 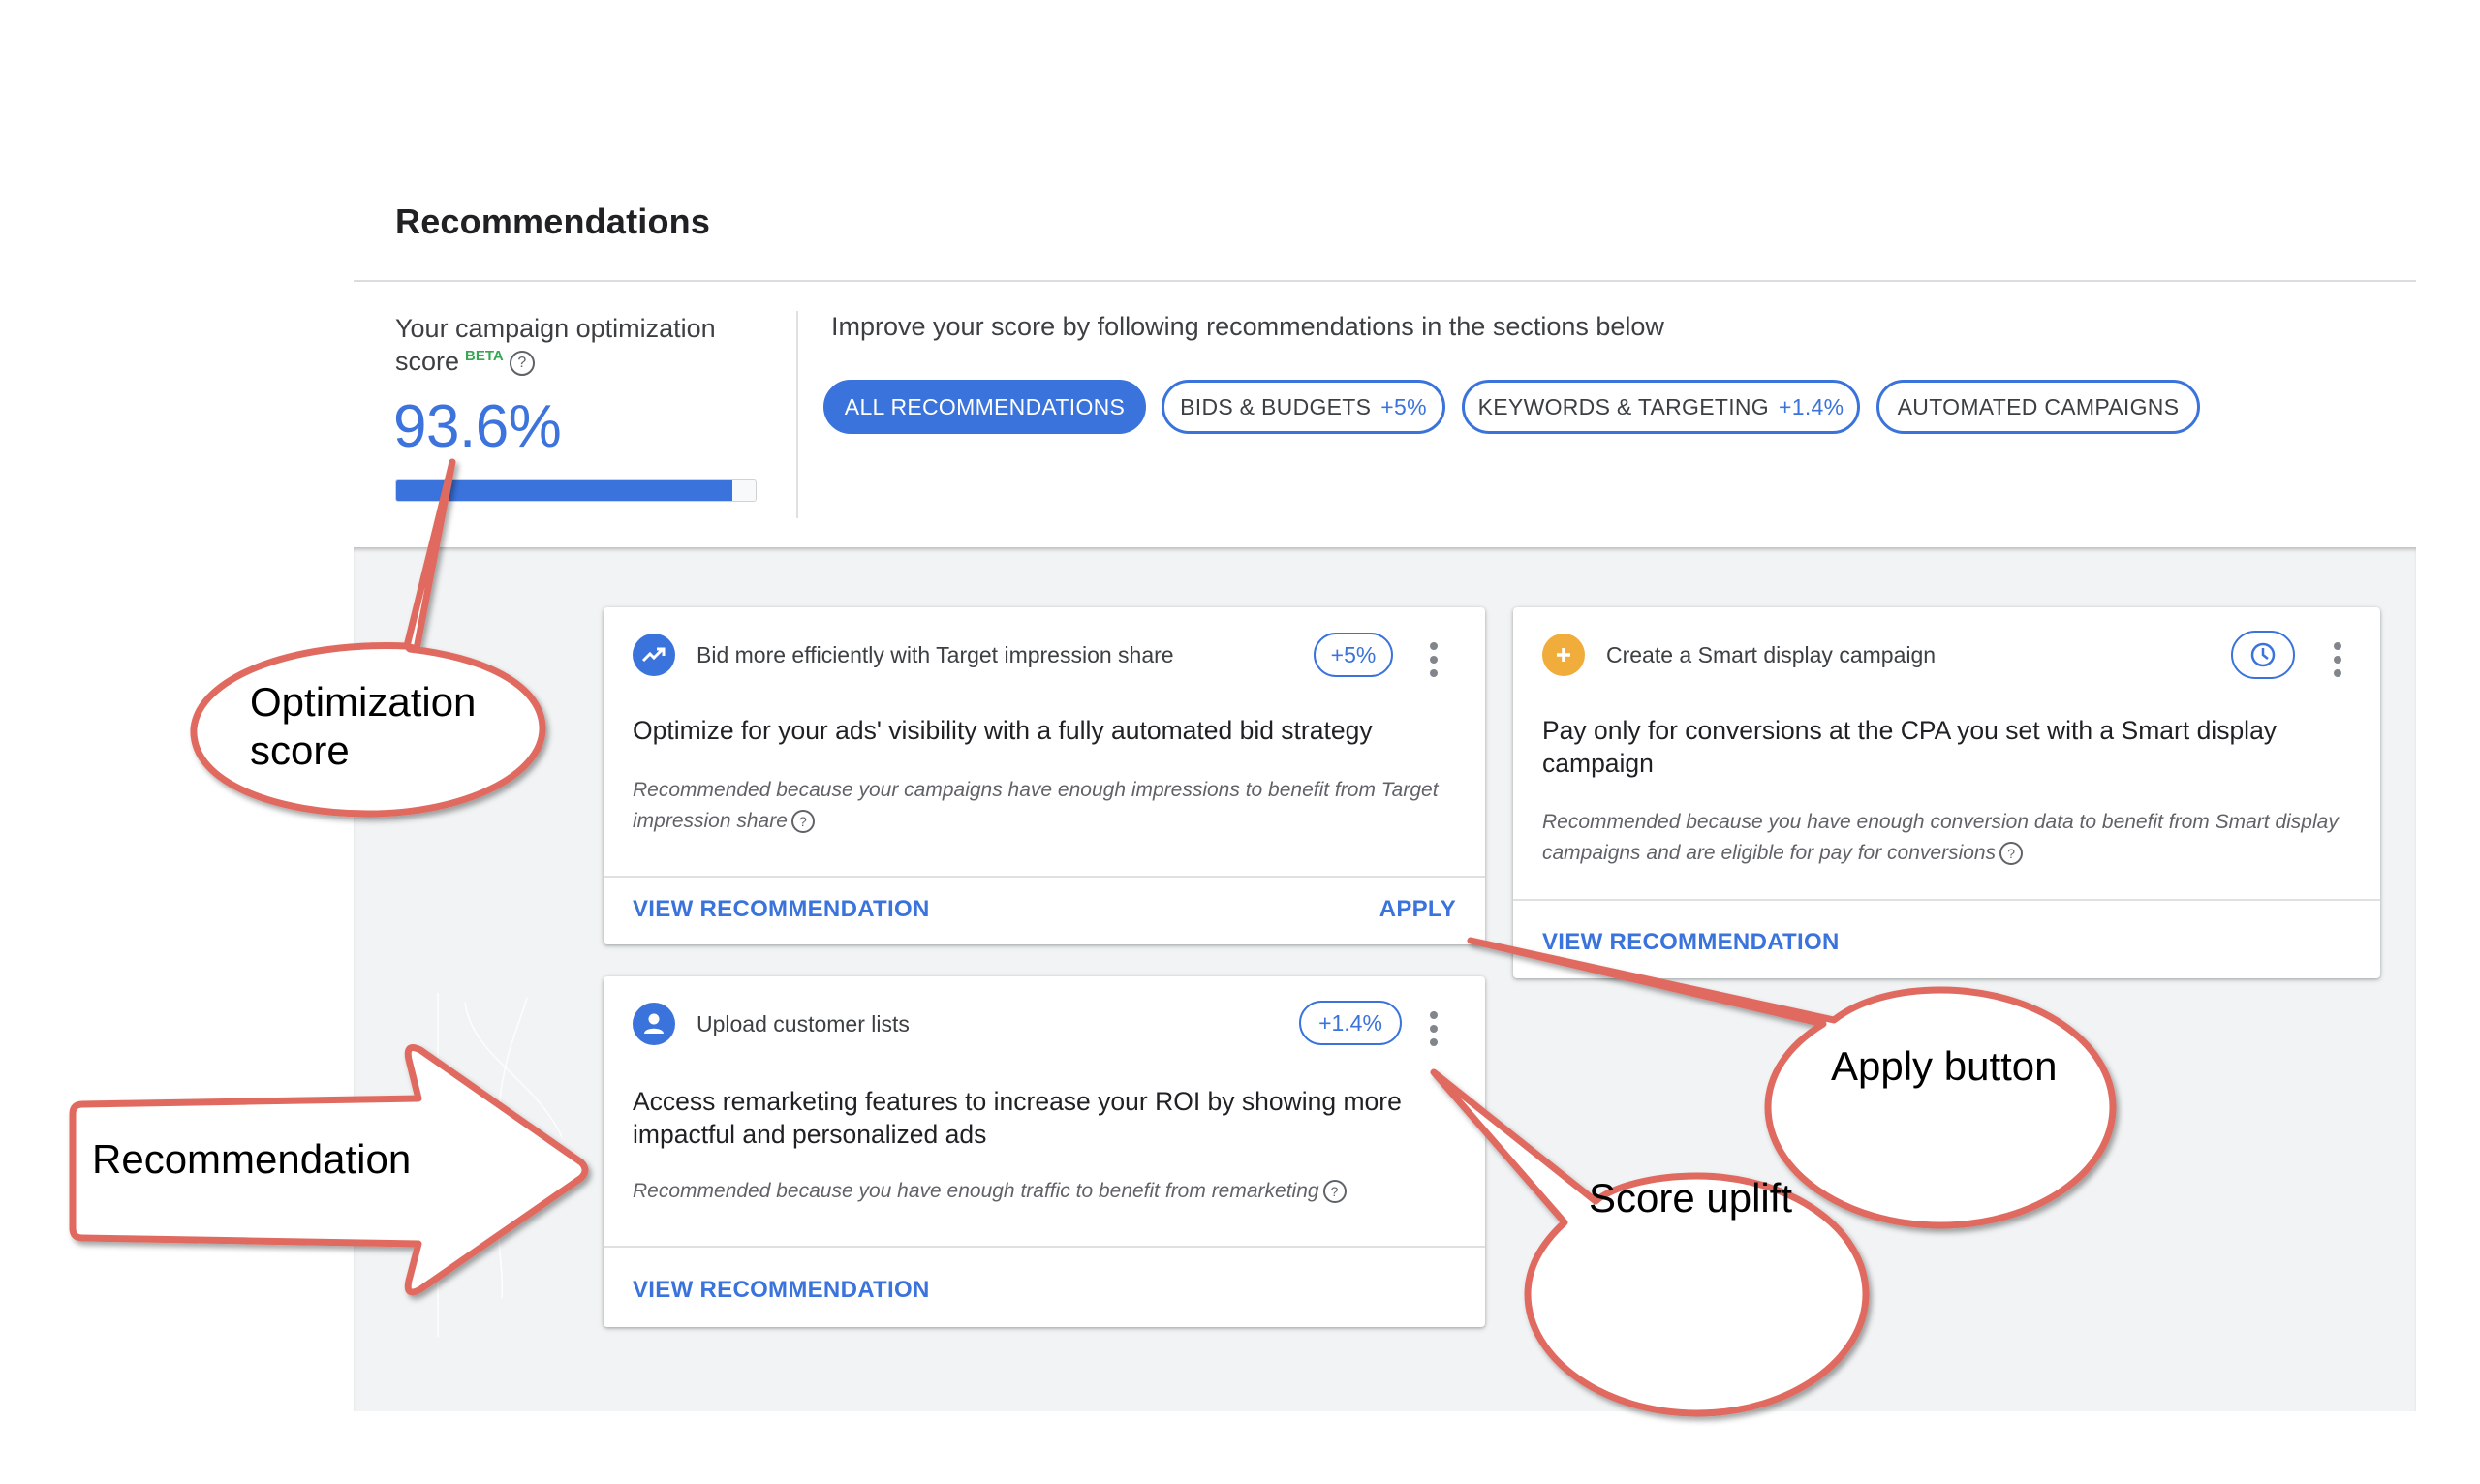 What do you see at coordinates (654, 1024) in the screenshot?
I see `person-icon` at bounding box center [654, 1024].